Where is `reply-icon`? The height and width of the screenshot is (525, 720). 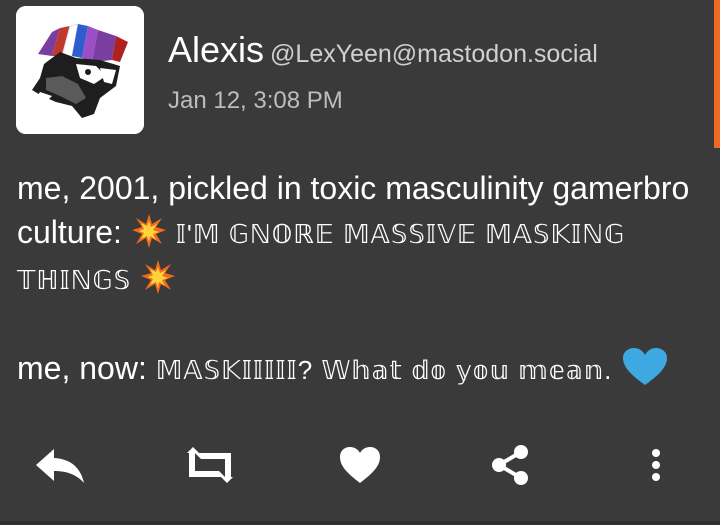 reply-icon is located at coordinates (60, 466).